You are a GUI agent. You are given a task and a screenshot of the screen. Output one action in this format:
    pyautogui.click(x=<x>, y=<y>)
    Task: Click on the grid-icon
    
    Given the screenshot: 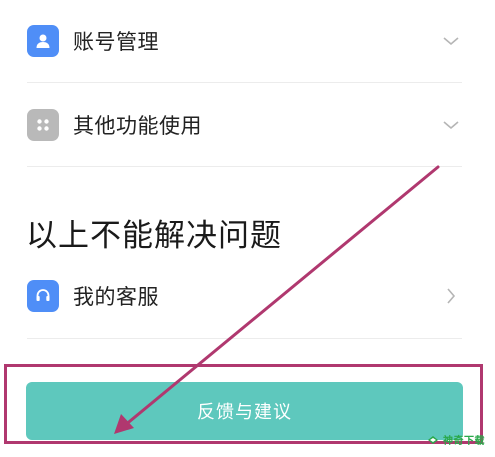 What is the action you would take?
    pyautogui.click(x=43, y=125)
    